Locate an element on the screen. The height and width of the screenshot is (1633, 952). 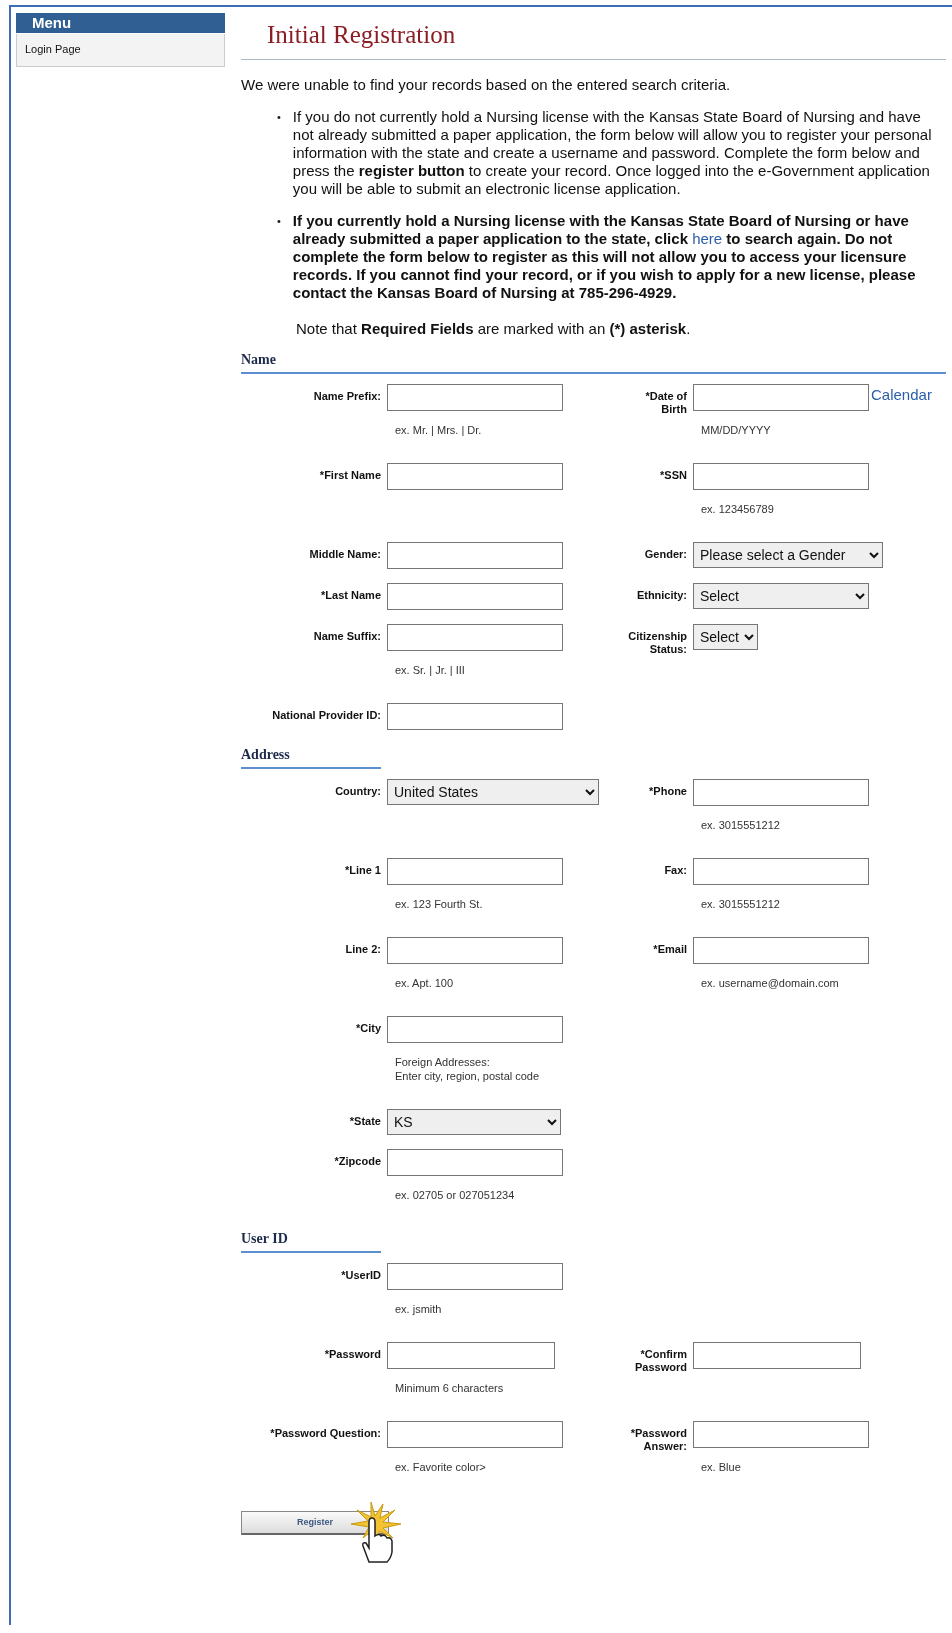
hint-text: ex. 123 Fourth St. is located at coordinates (438, 903).